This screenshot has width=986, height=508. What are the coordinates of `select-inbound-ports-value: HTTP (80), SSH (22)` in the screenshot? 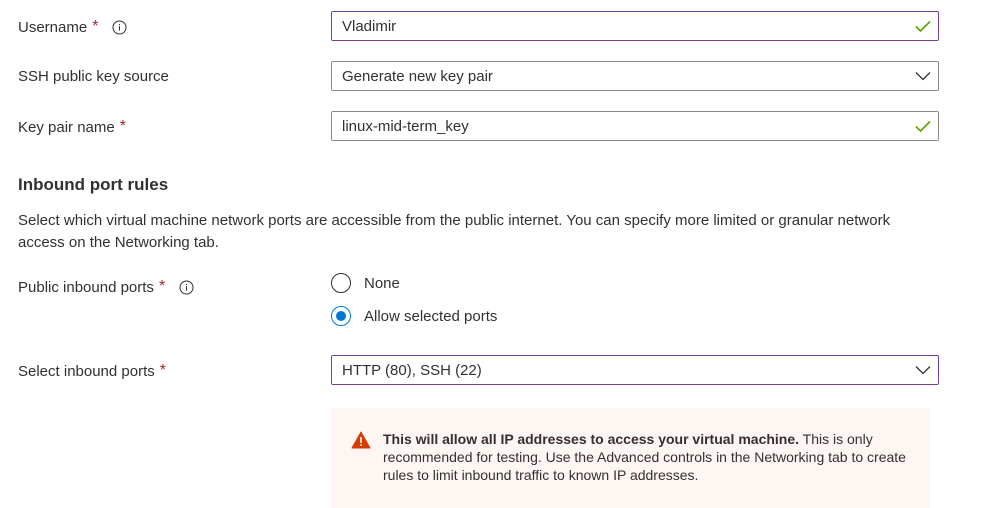 It's located at (412, 370).